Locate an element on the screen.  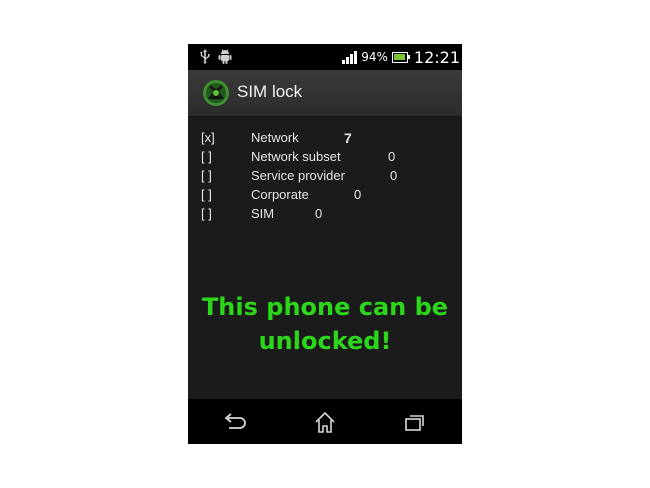
lock-label: Network is located at coordinates (275, 137).